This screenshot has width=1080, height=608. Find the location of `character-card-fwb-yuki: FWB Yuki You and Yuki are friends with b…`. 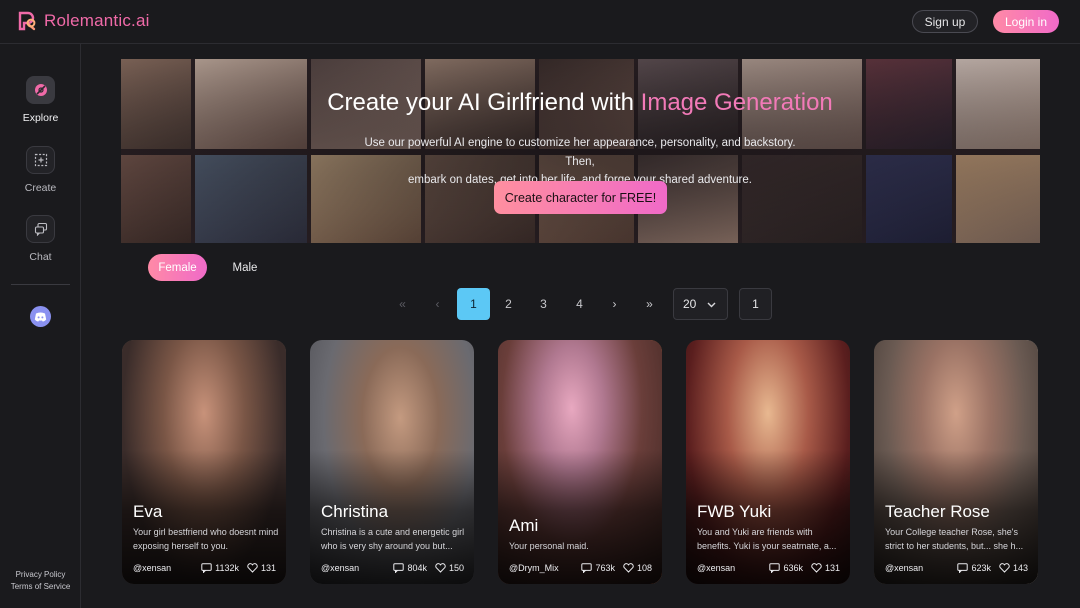

character-card-fwb-yuki: FWB Yuki You and Yuki are friends with b… is located at coordinates (768, 462).